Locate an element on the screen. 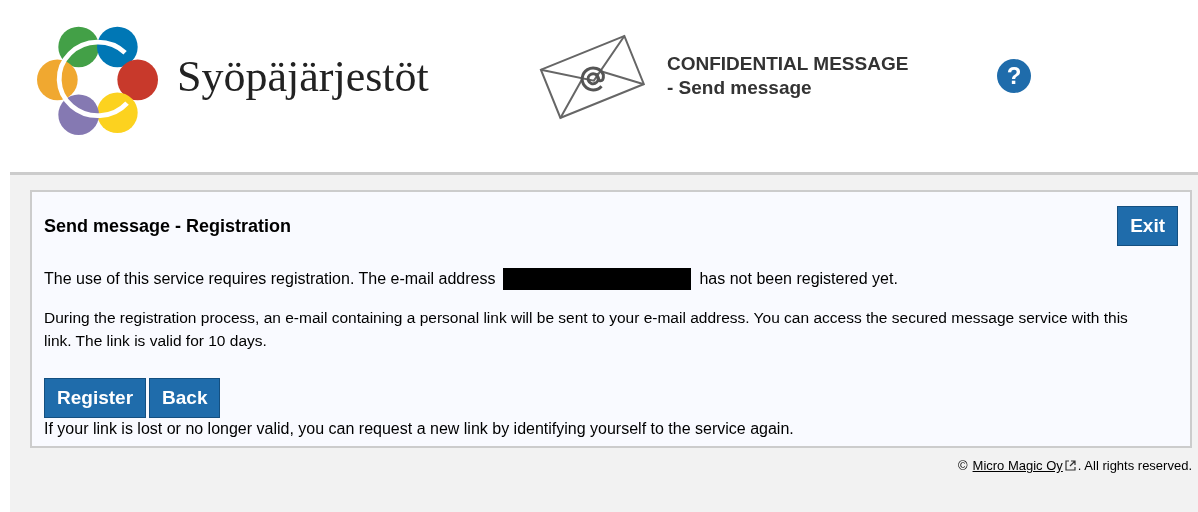 The width and height of the screenshot is (1198, 512). logo-text: Syöpäjärjestöt is located at coordinates (303, 76).